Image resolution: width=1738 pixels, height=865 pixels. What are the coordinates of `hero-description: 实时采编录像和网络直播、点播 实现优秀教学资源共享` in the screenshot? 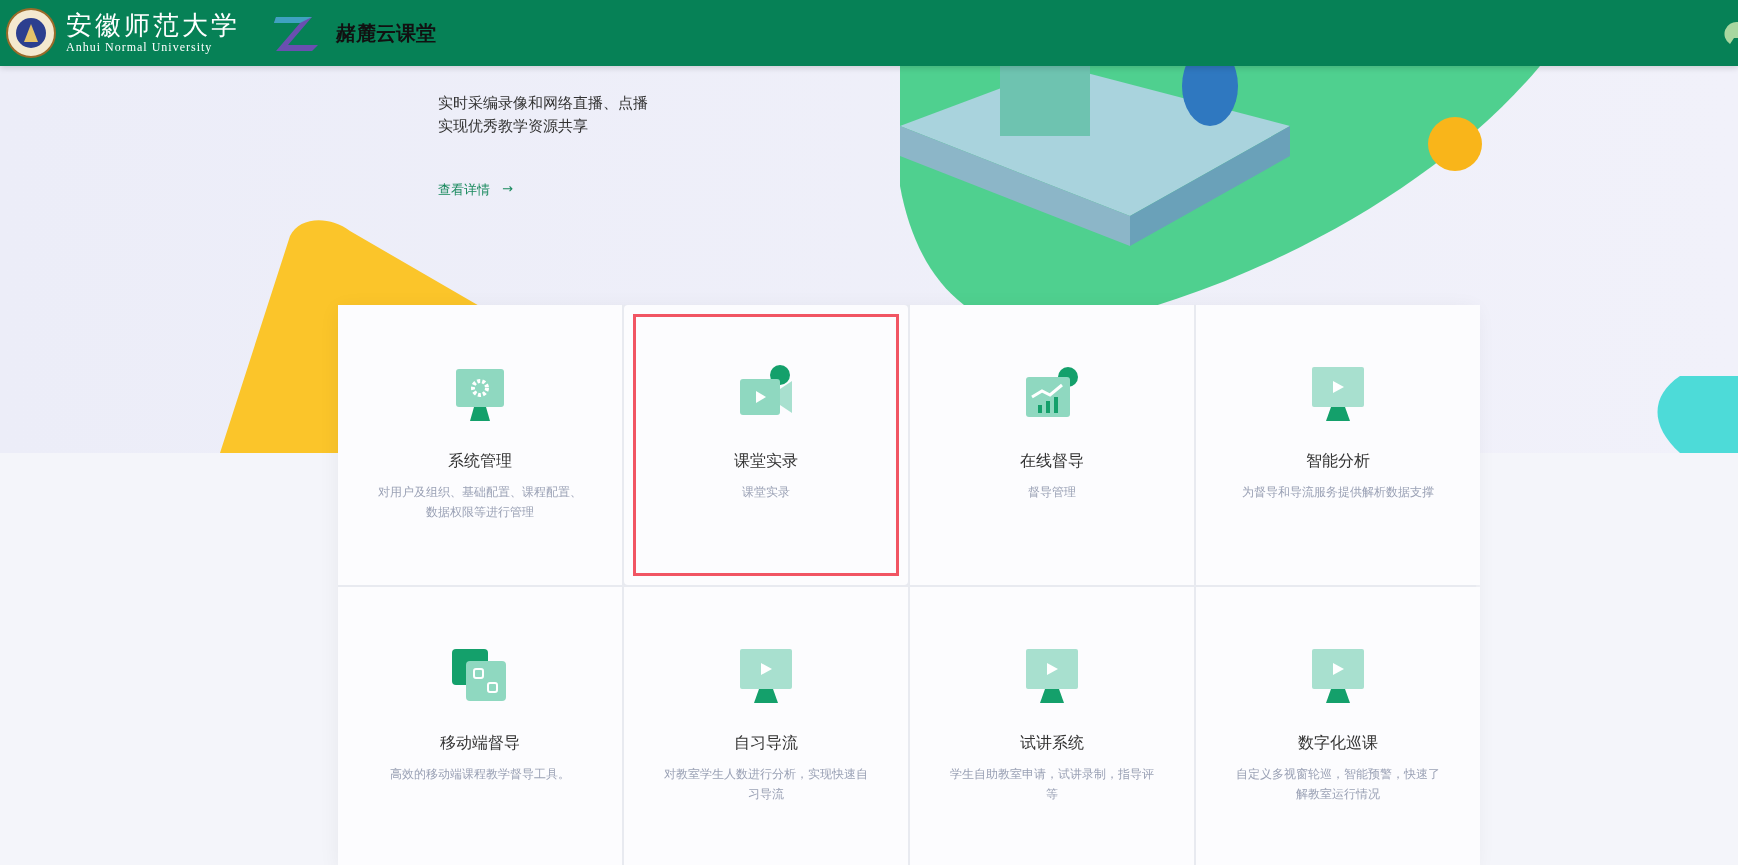 It's located at (543, 115).